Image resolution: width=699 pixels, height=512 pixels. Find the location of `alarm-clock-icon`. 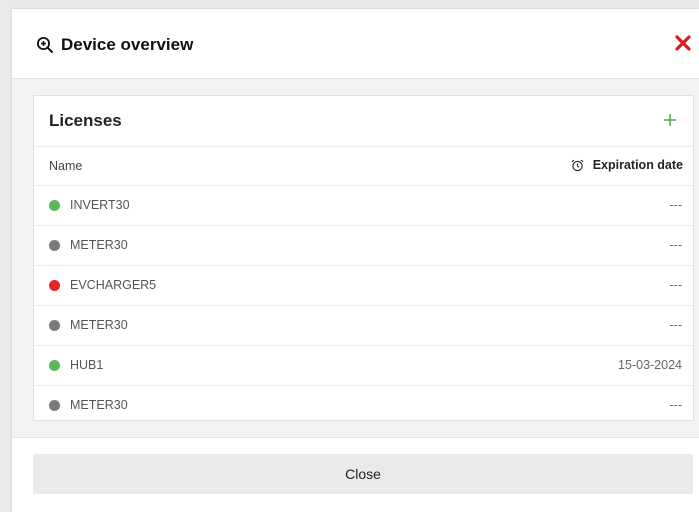

alarm-clock-icon is located at coordinates (577, 165).